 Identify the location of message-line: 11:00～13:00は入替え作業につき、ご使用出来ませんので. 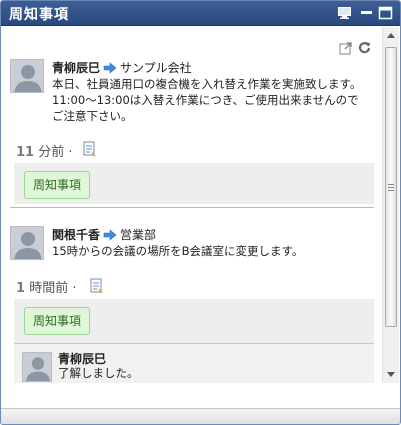
(205, 100).